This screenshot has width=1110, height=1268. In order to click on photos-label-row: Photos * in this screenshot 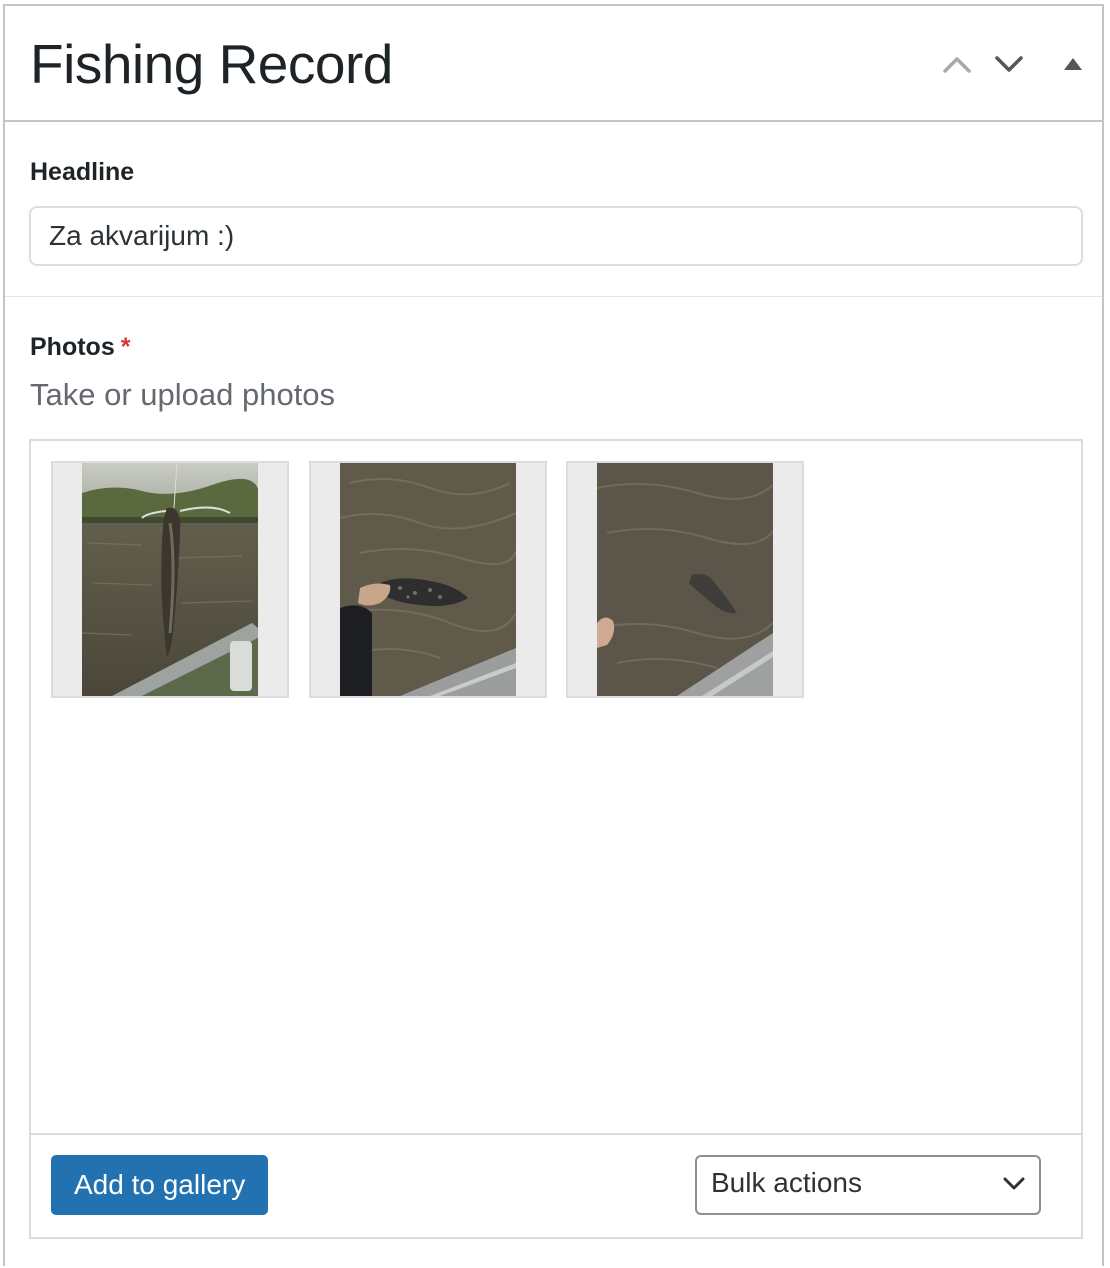, I will do `click(80, 347)`.